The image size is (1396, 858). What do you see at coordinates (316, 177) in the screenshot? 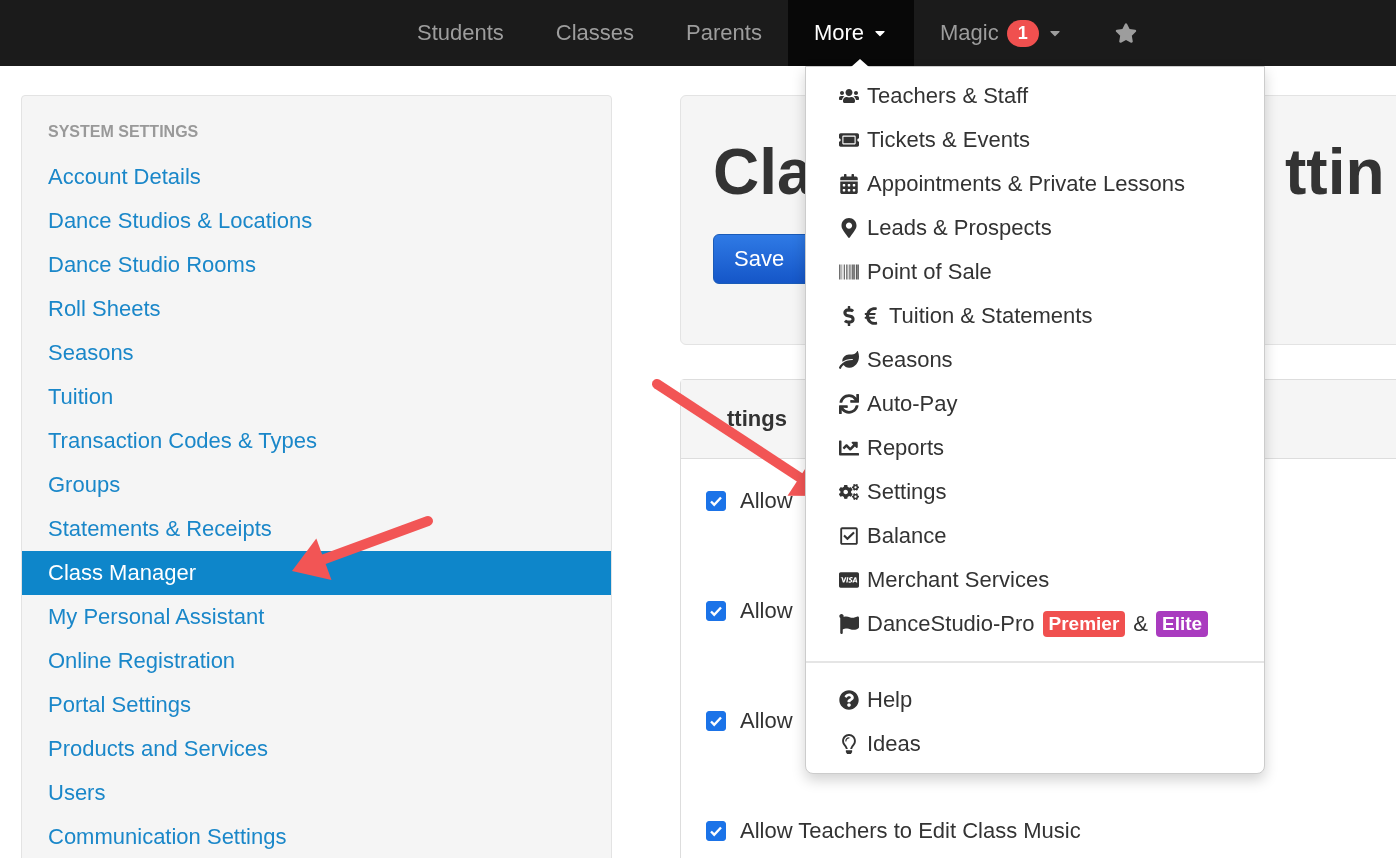
I see `sidebar-link: Account Details` at bounding box center [316, 177].